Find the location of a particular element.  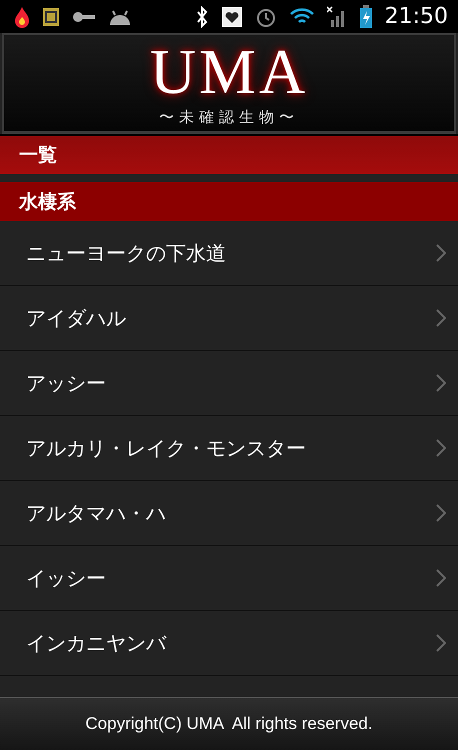

list-item: ニューヨークの下水道 is located at coordinates (229, 253).